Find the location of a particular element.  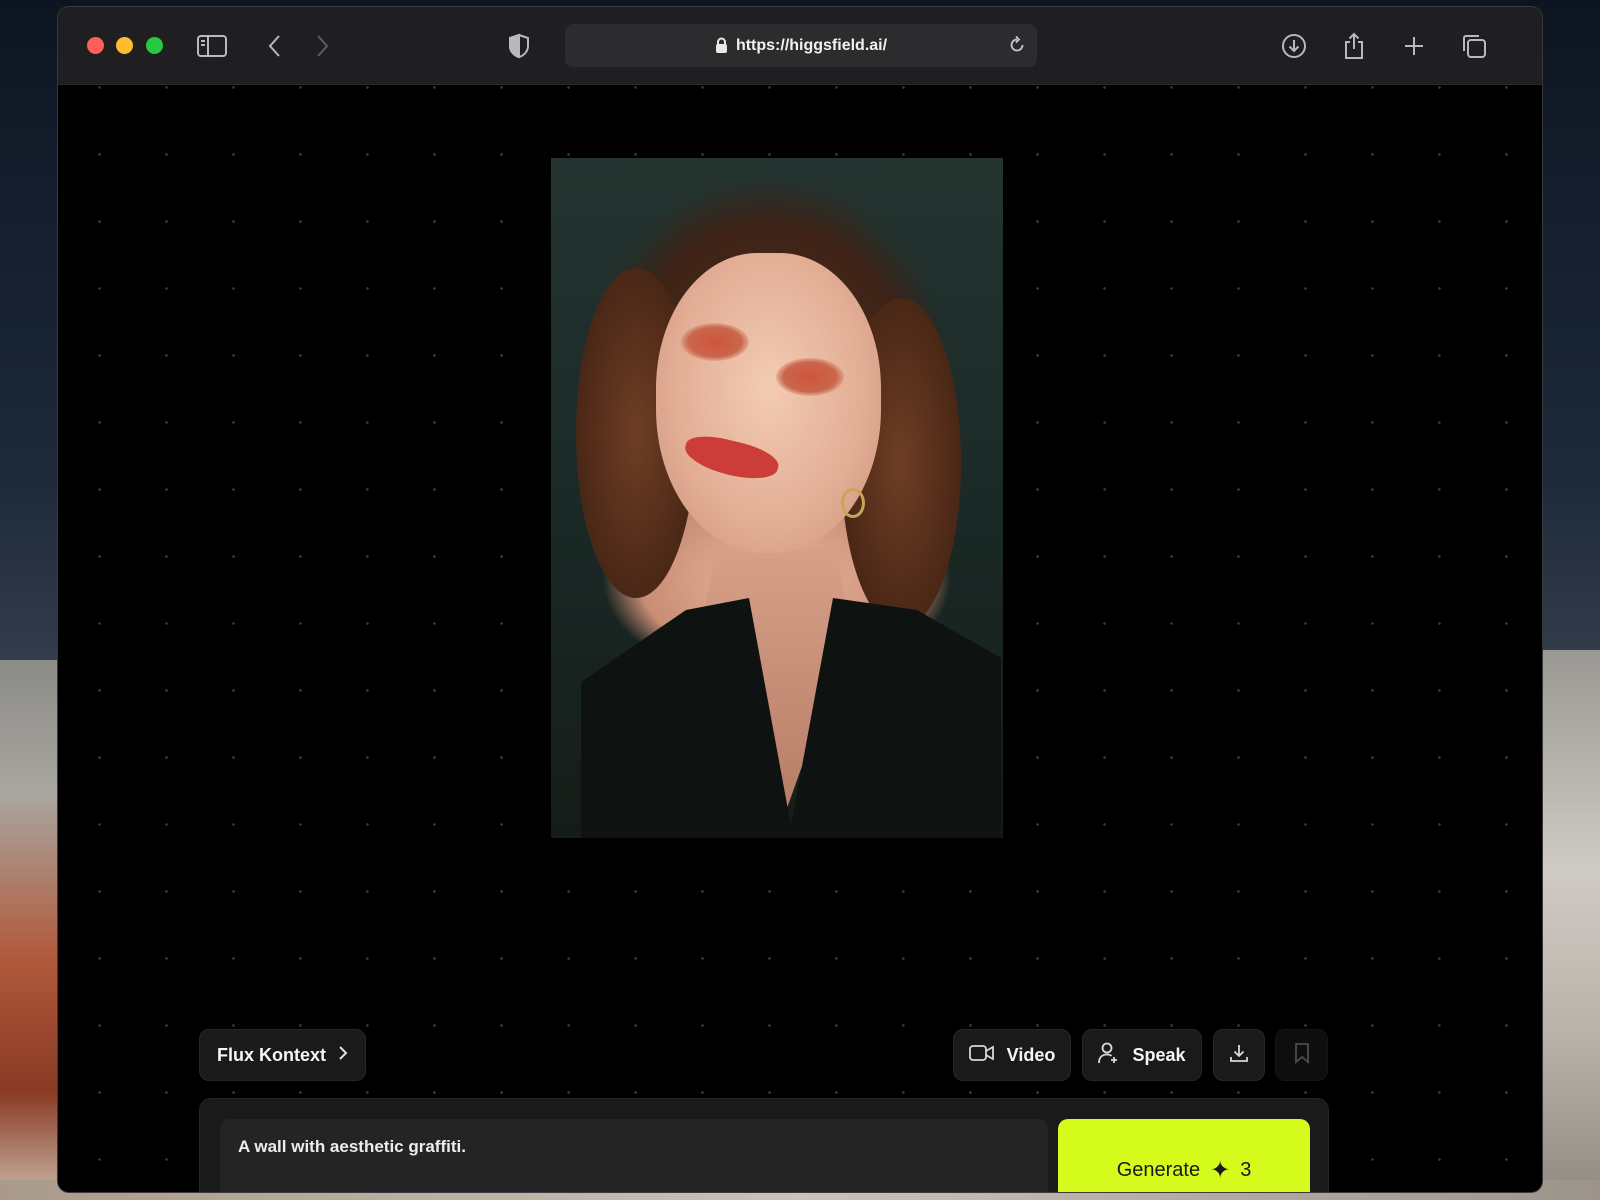

video-button: Video is located at coordinates (1012, 1055).